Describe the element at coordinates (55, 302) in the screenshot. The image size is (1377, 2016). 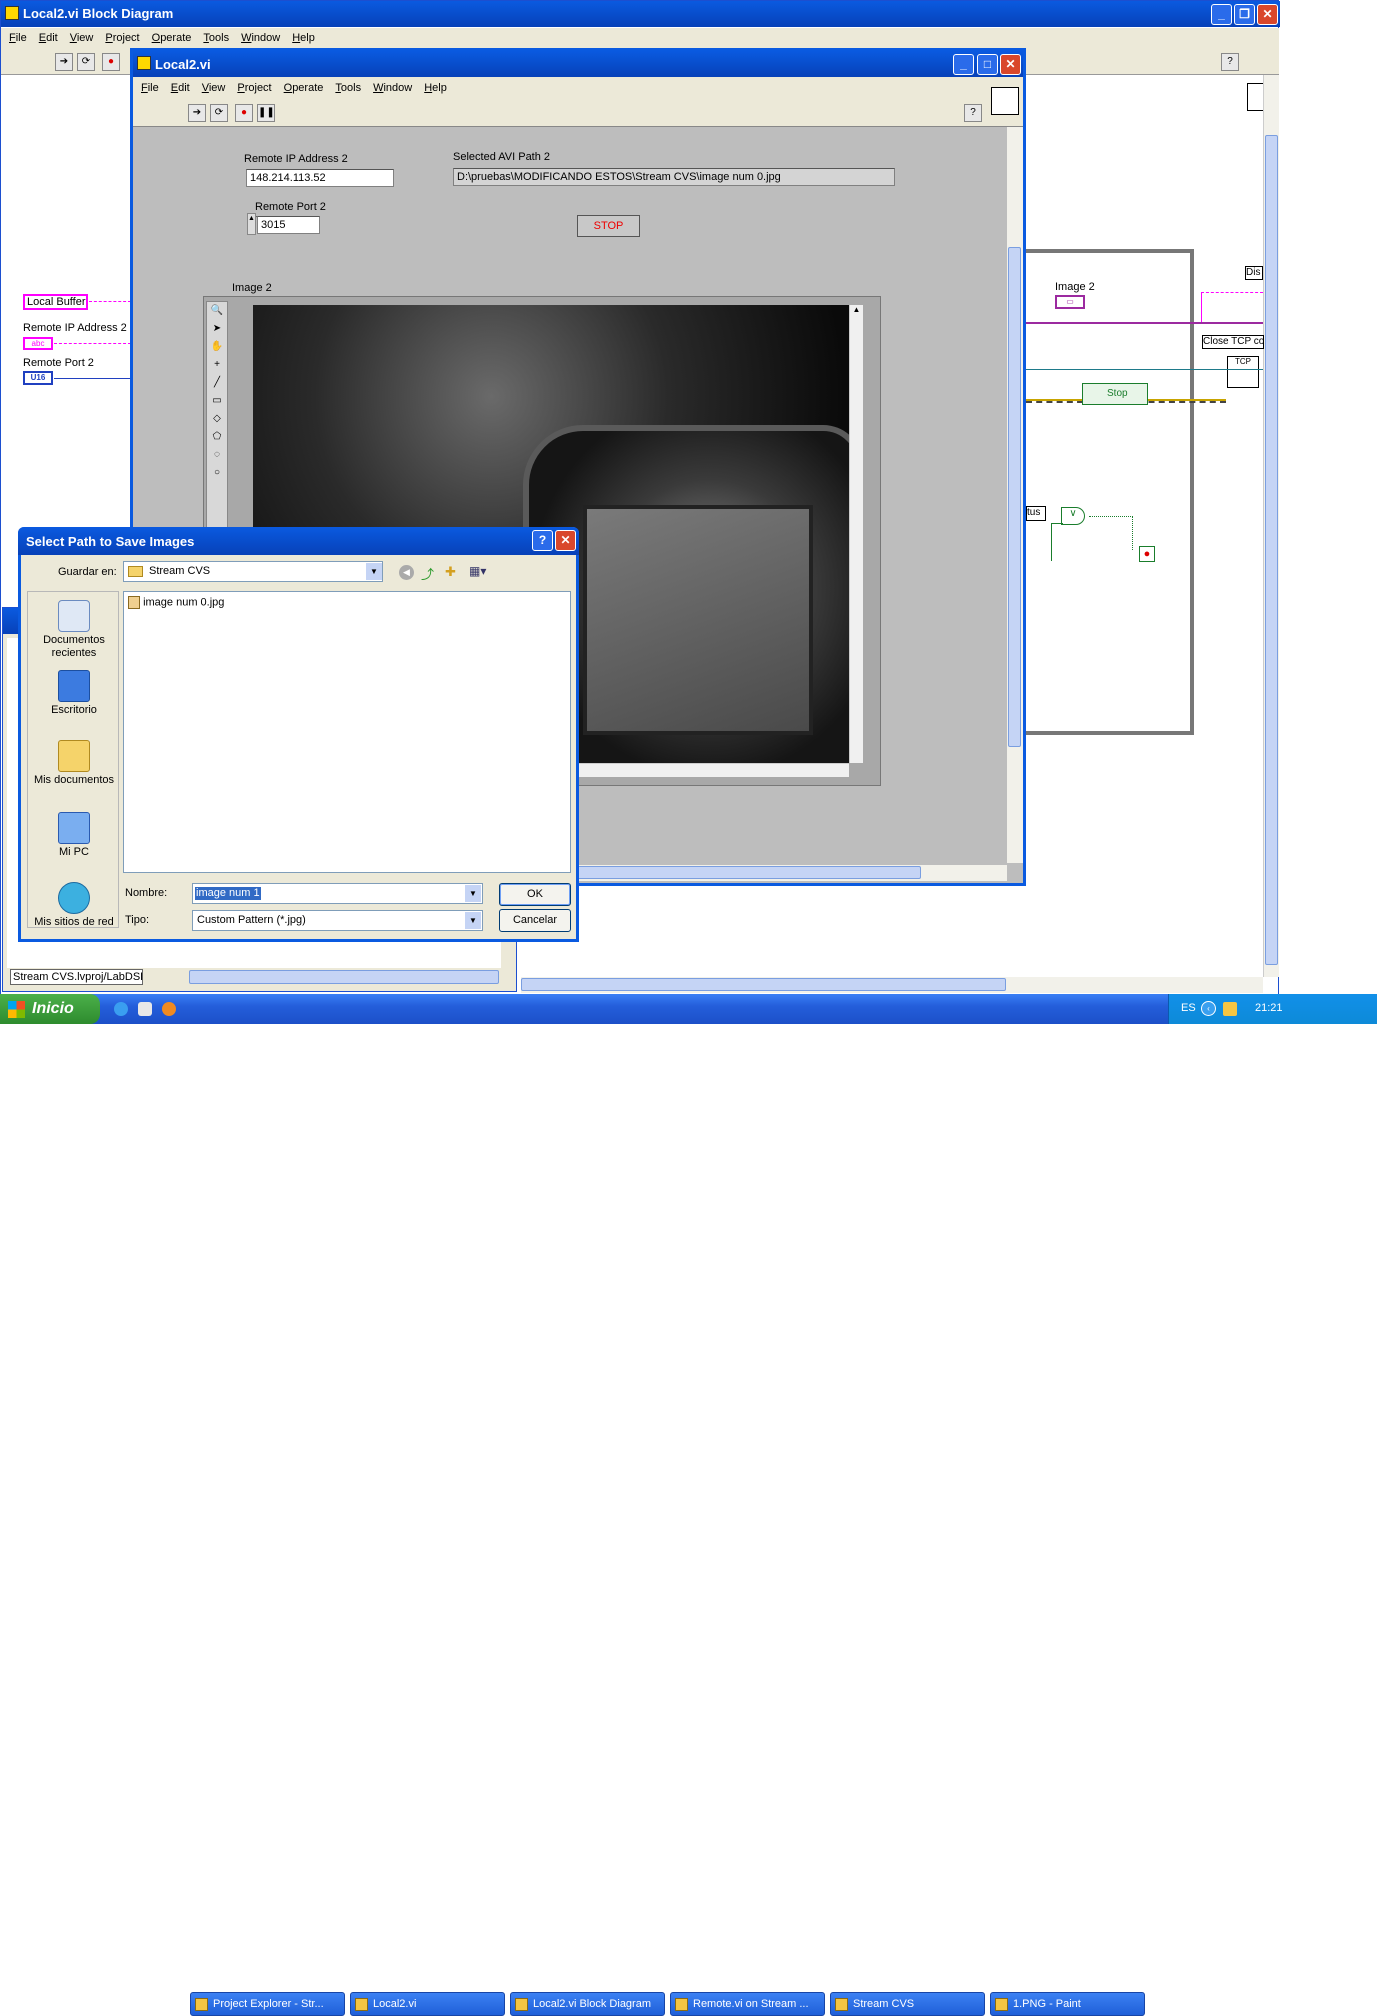
I see `local-buffer-node: Local Buffer` at that location.